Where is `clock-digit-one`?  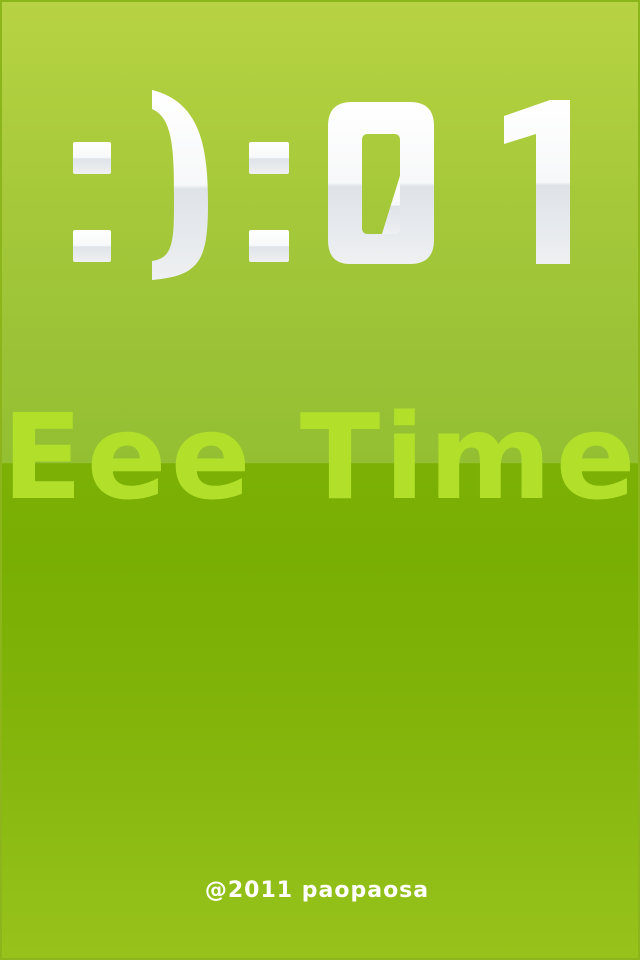
clock-digit-one is located at coordinates (537, 182).